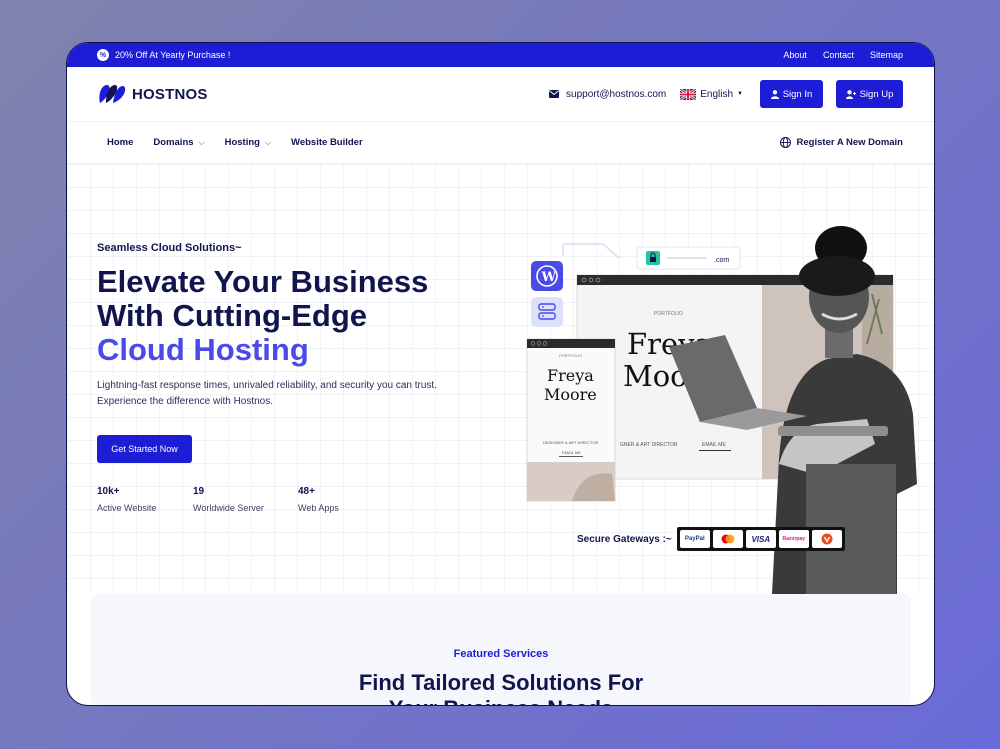 The height and width of the screenshot is (749, 1000). What do you see at coordinates (547, 312) in the screenshot?
I see `server-icon` at bounding box center [547, 312].